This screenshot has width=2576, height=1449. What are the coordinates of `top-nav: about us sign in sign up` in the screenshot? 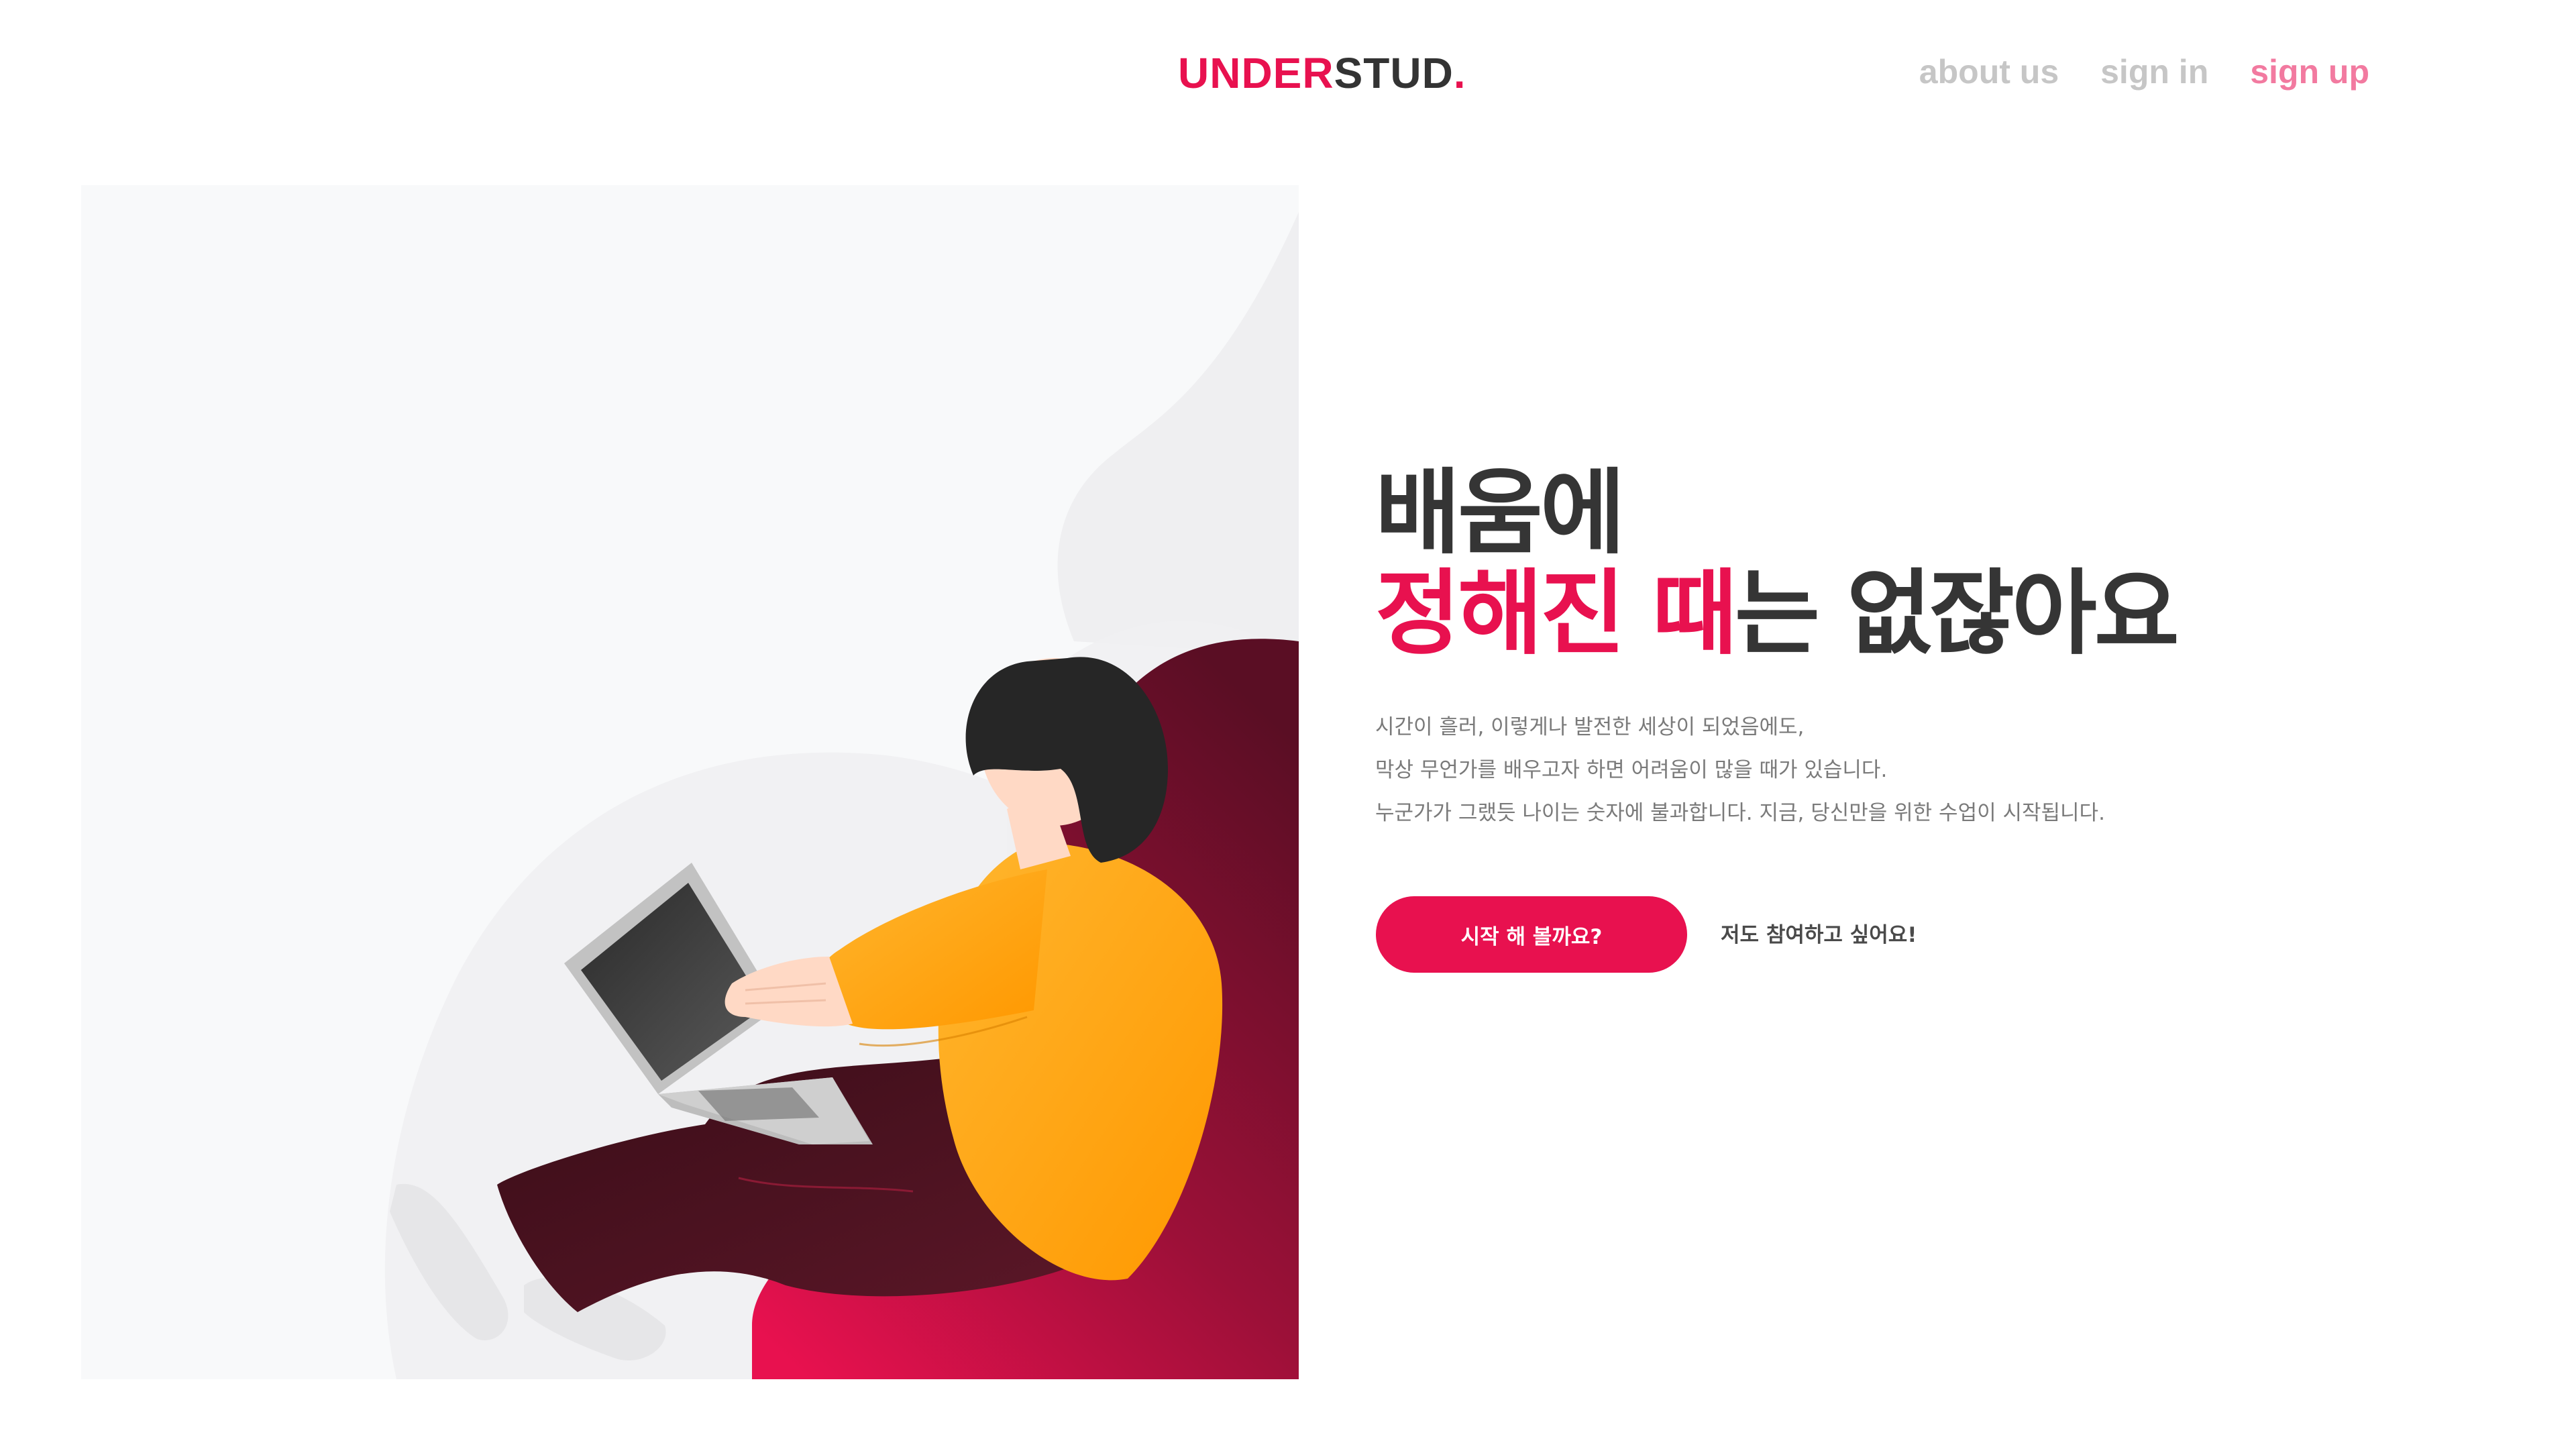 It's located at (2144, 71).